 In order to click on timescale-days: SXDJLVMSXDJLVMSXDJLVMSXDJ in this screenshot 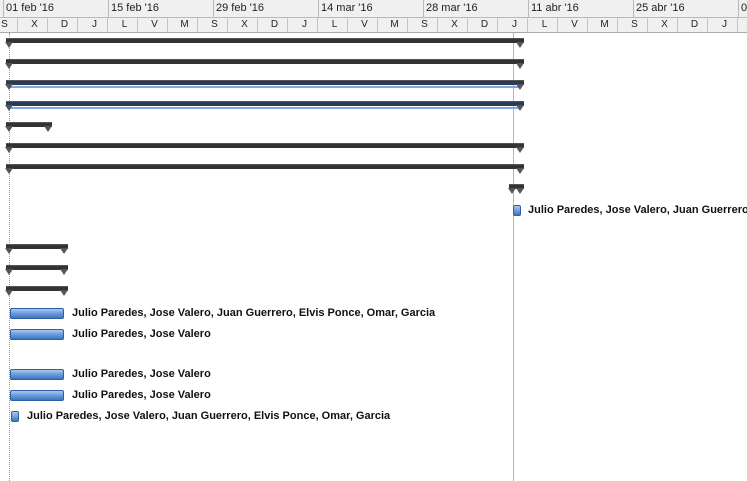, I will do `click(373, 25)`.